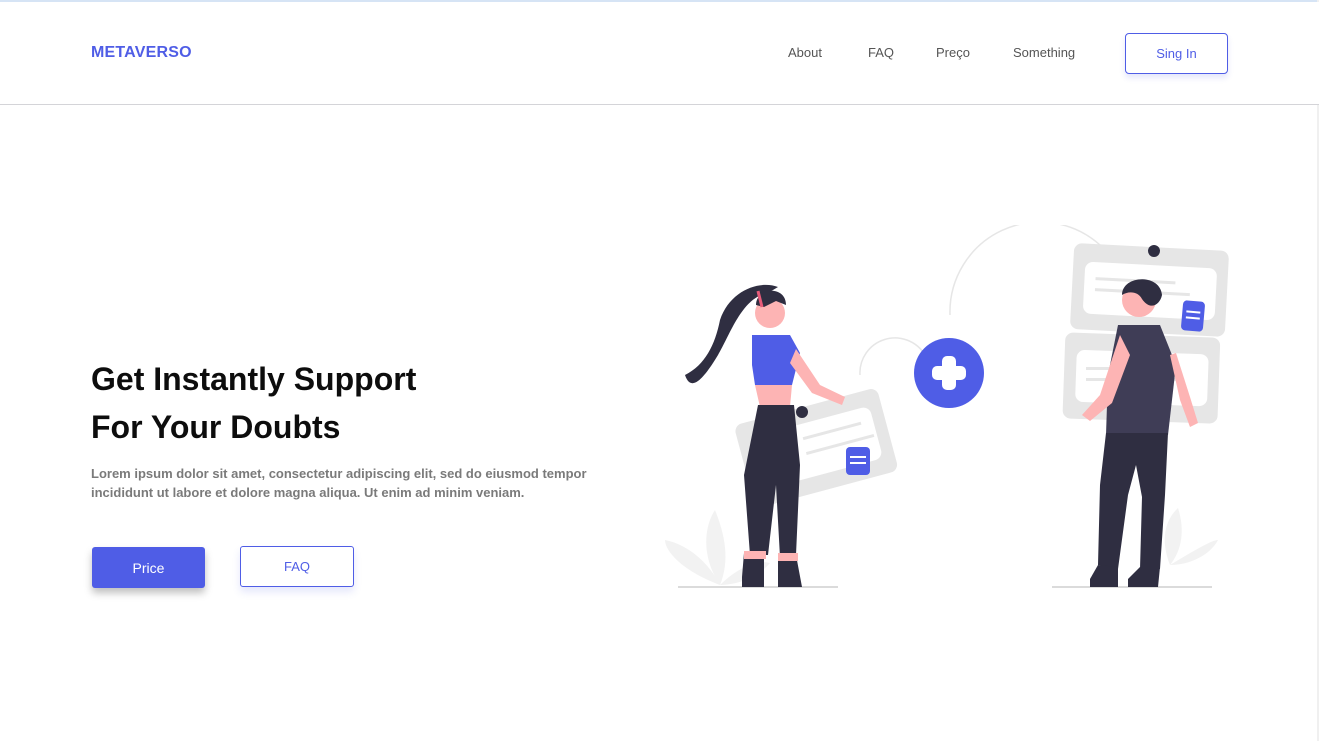 The image size is (1319, 741). What do you see at coordinates (216, 427) in the screenshot?
I see `hero-title-line-2: For Your Doubts` at bounding box center [216, 427].